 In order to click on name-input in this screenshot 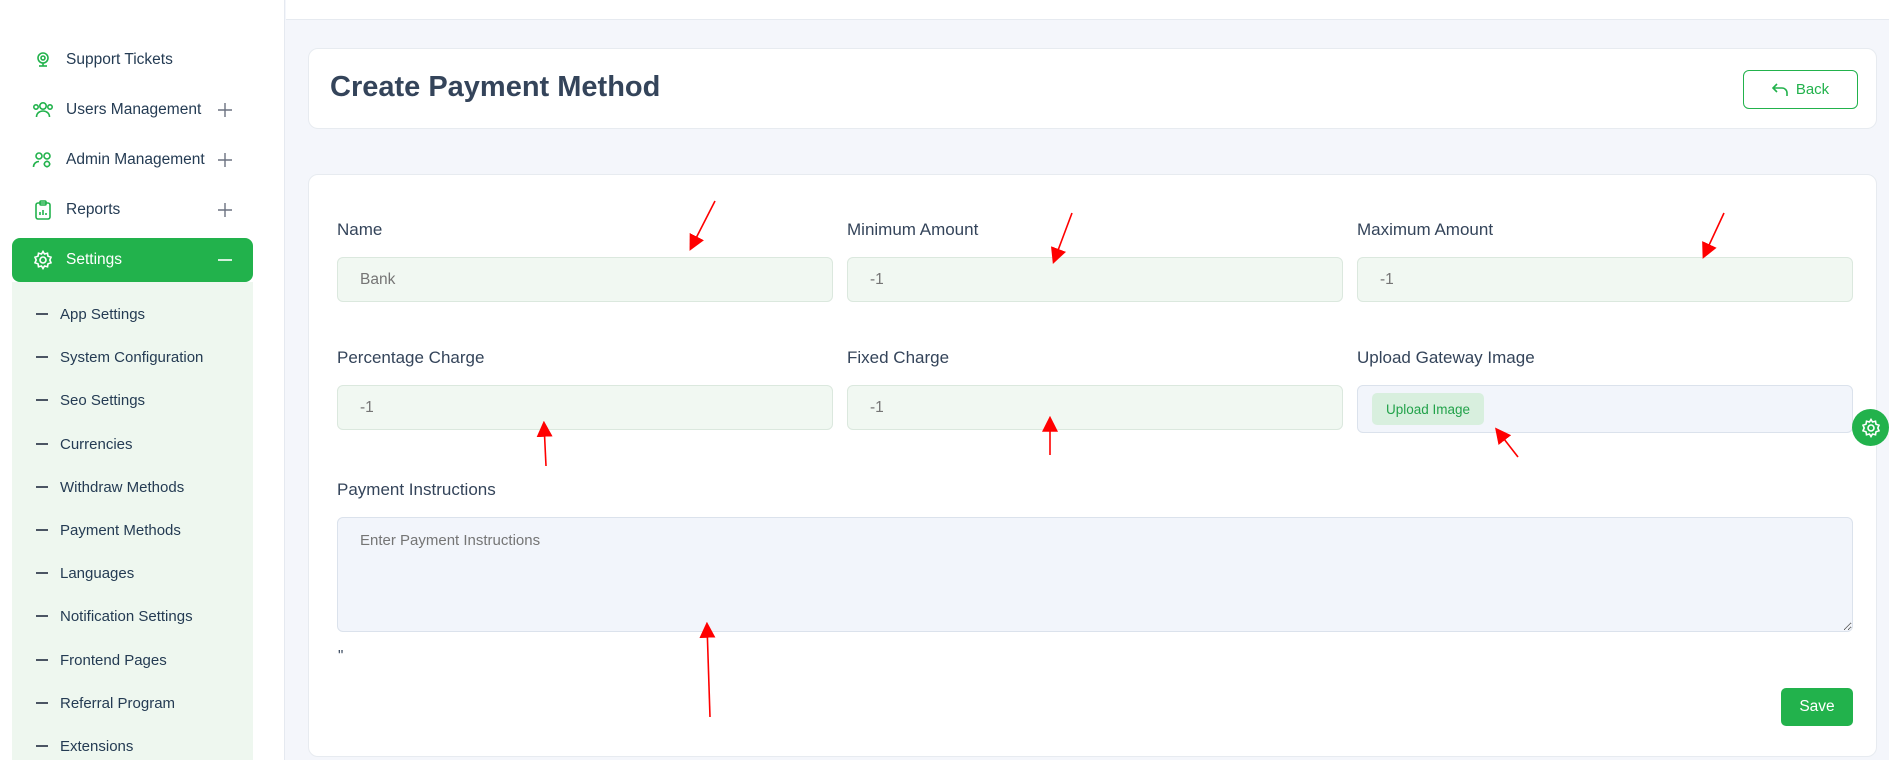, I will do `click(585, 279)`.